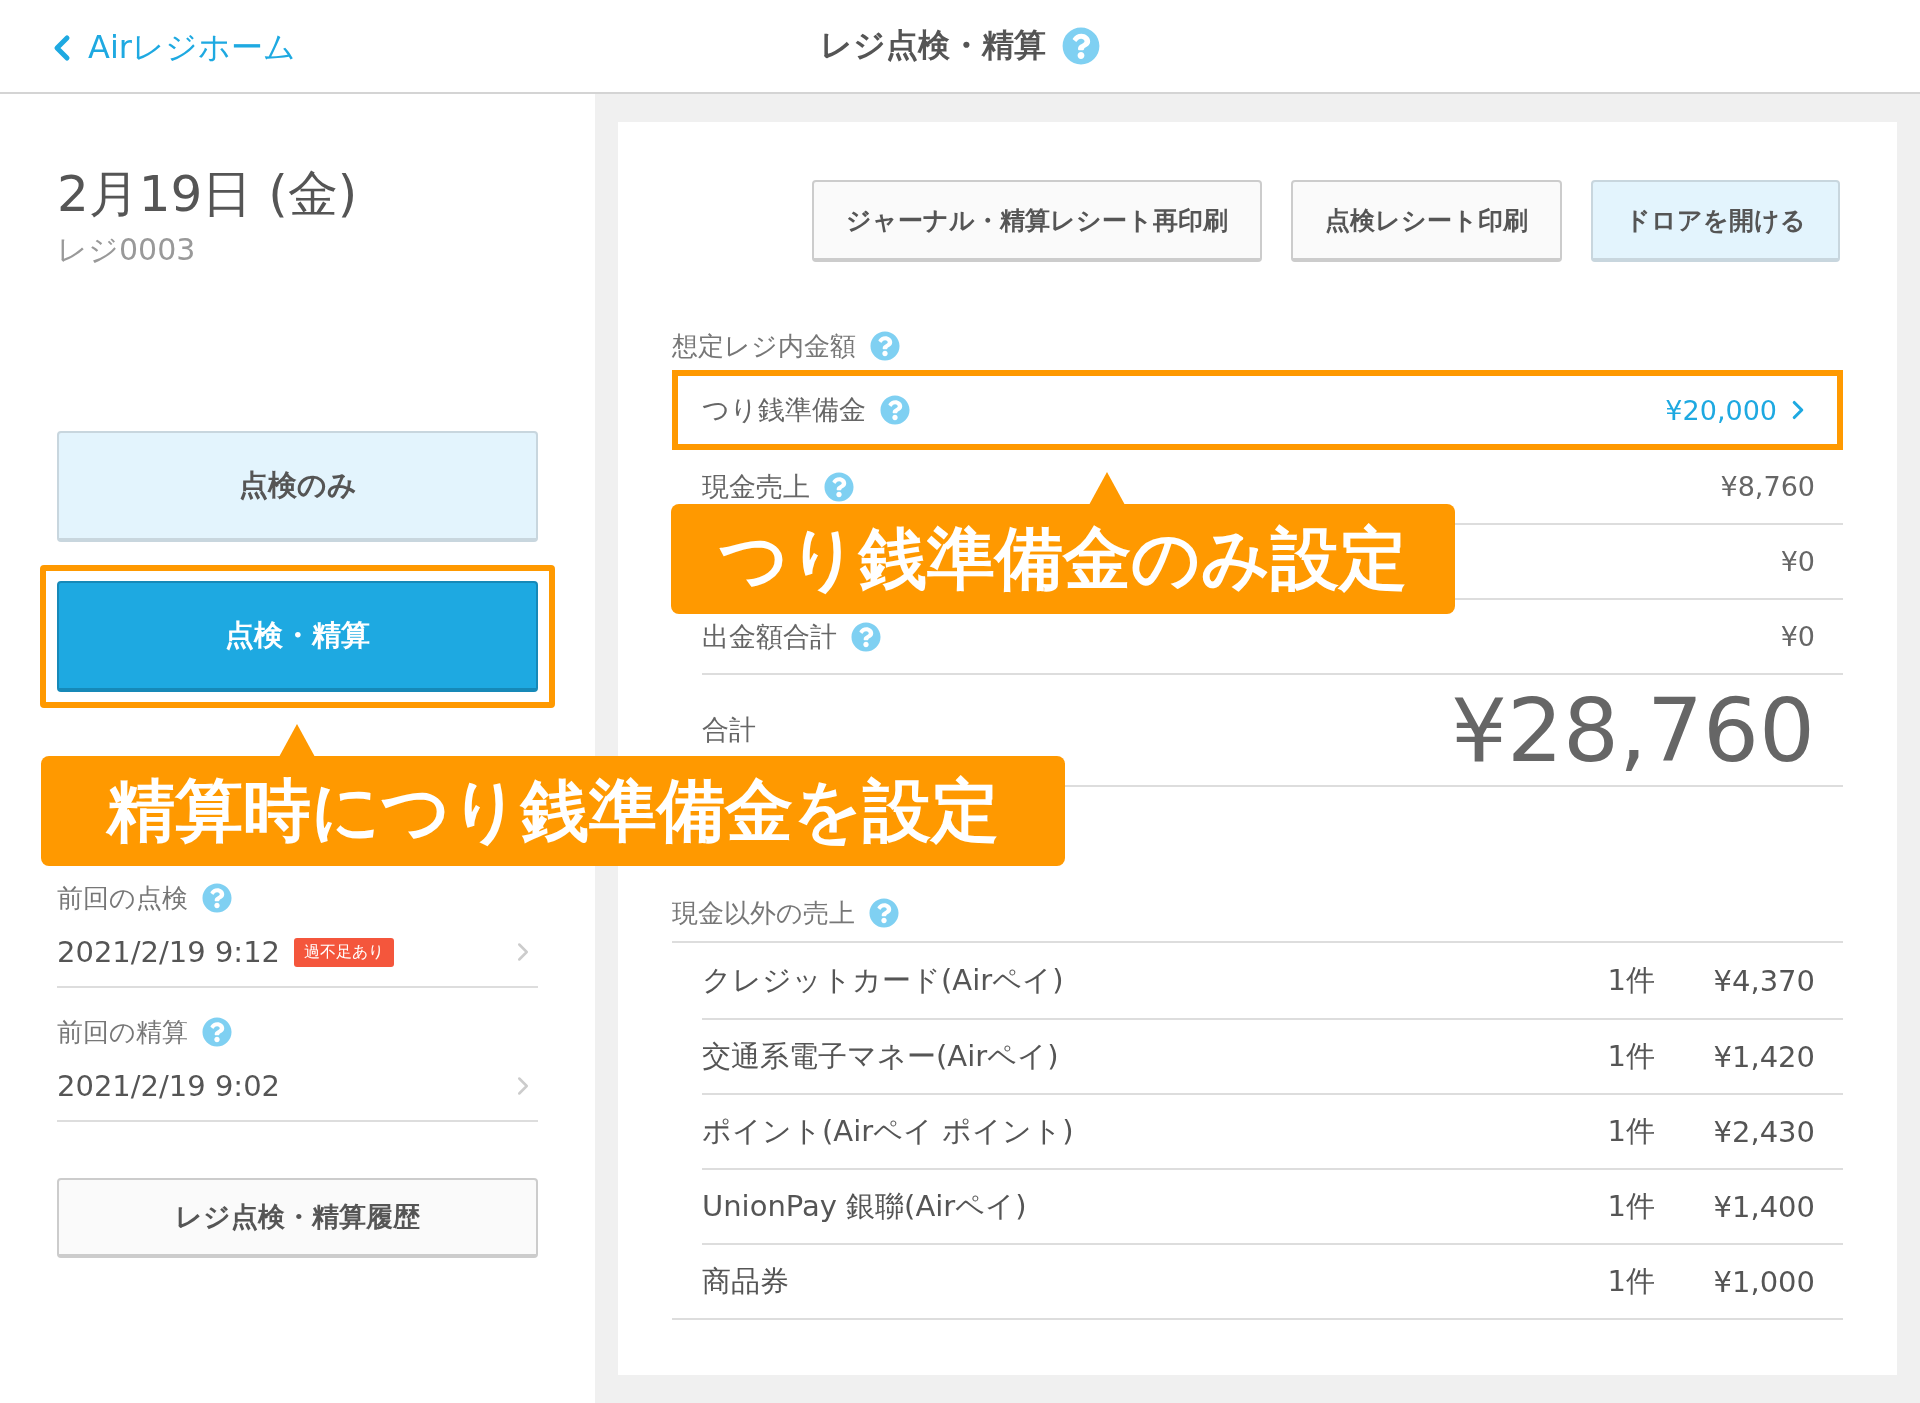  Describe the element at coordinates (1763, 1056) in the screenshot. I see `amount-value: ¥1,420` at that location.